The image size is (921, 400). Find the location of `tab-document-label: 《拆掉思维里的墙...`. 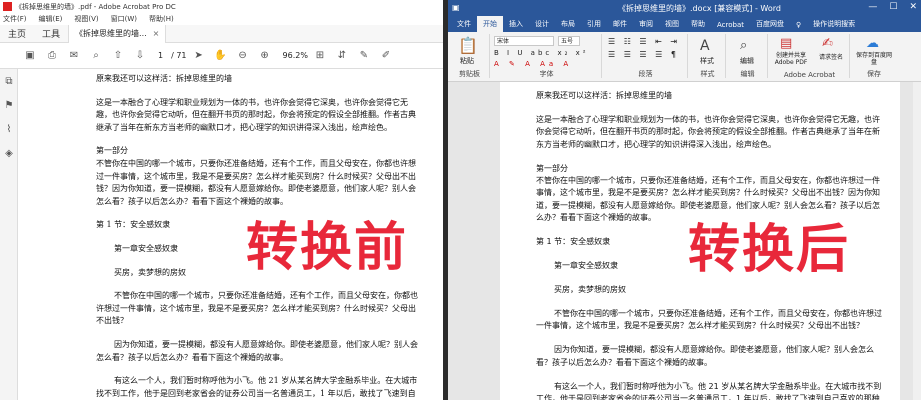

tab-document-label: 《拆掉思维里的墙... is located at coordinates (111, 33).